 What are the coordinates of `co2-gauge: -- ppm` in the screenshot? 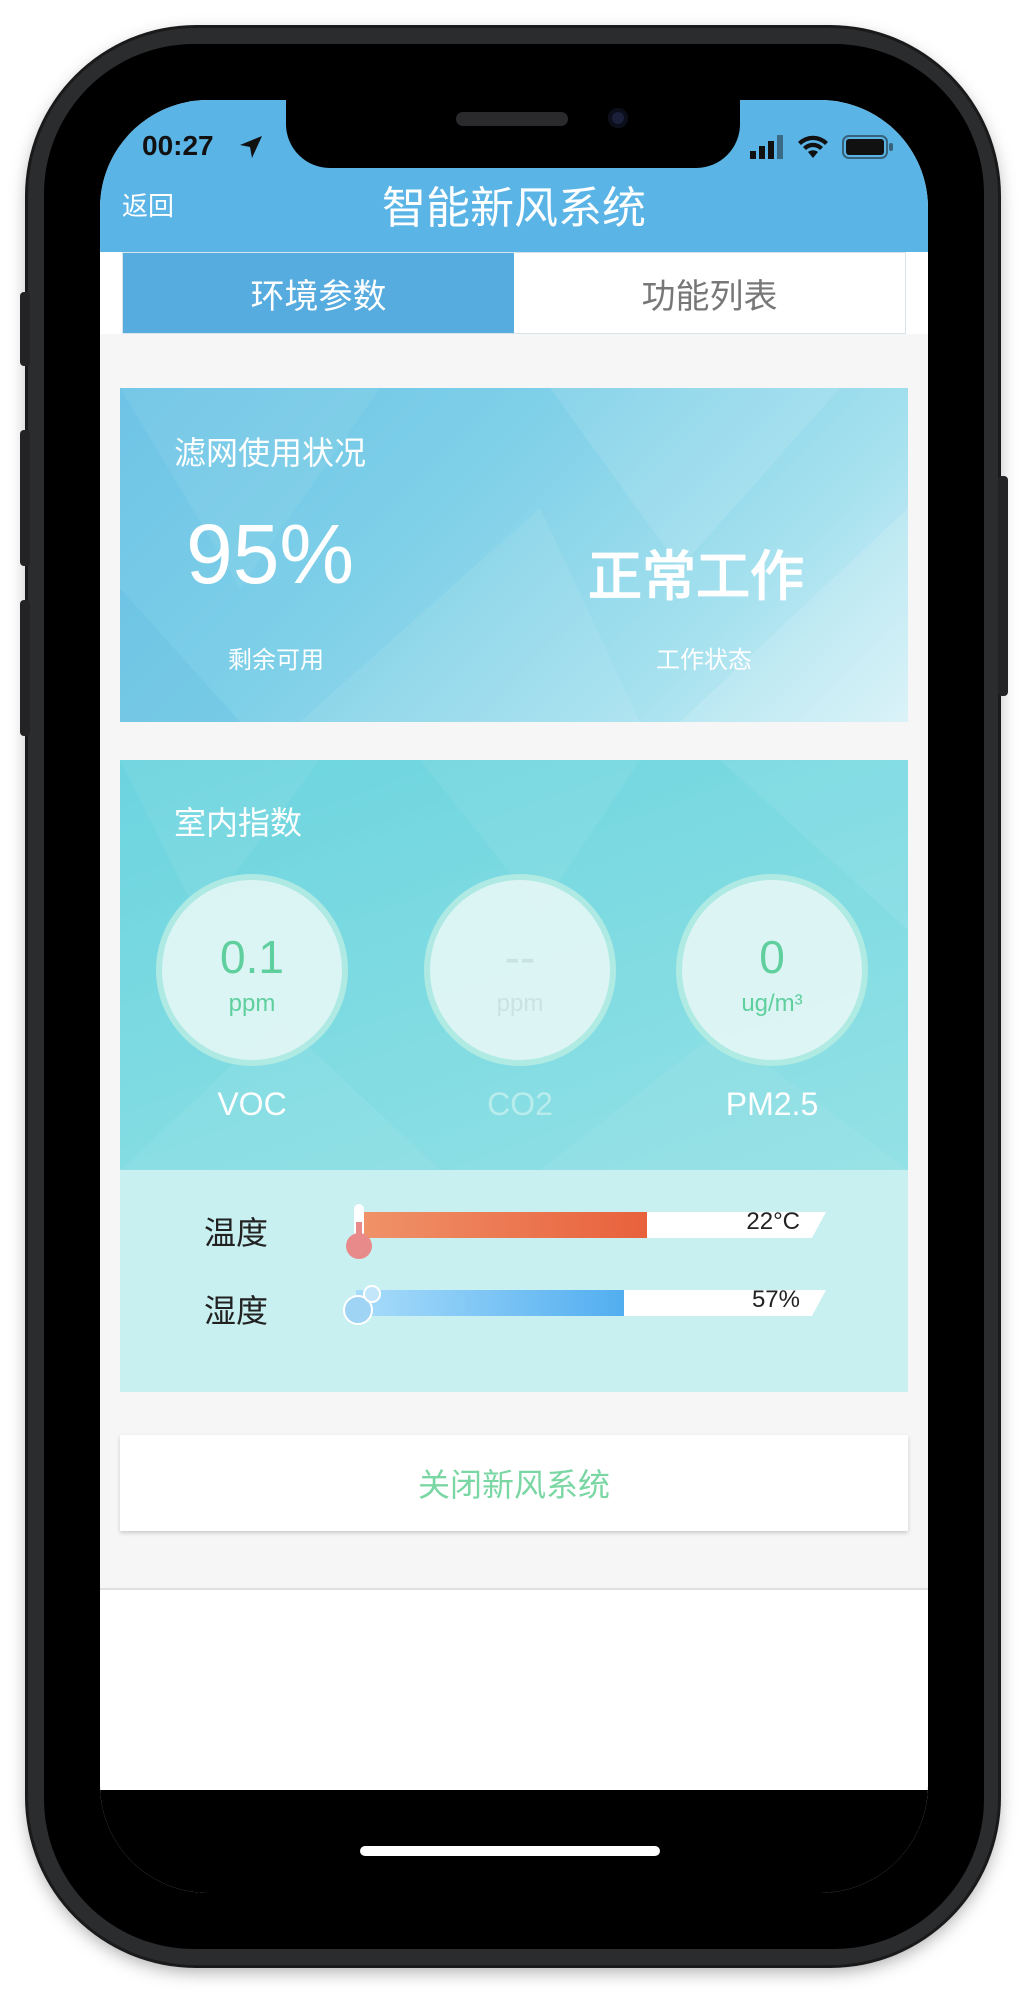 It's located at (520, 970).